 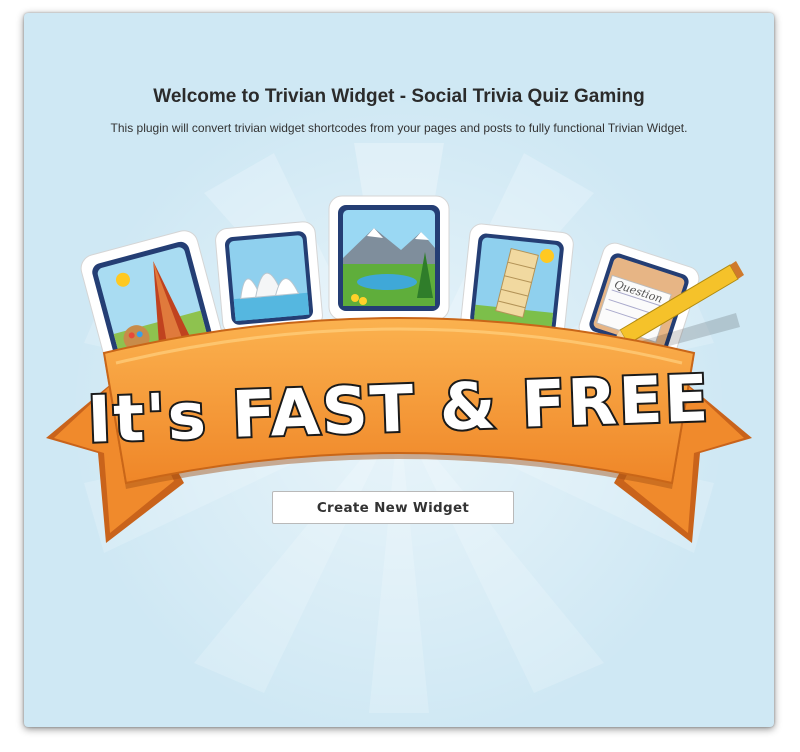 I want to click on create-new-widget-button: Create New Widget, so click(x=393, y=507).